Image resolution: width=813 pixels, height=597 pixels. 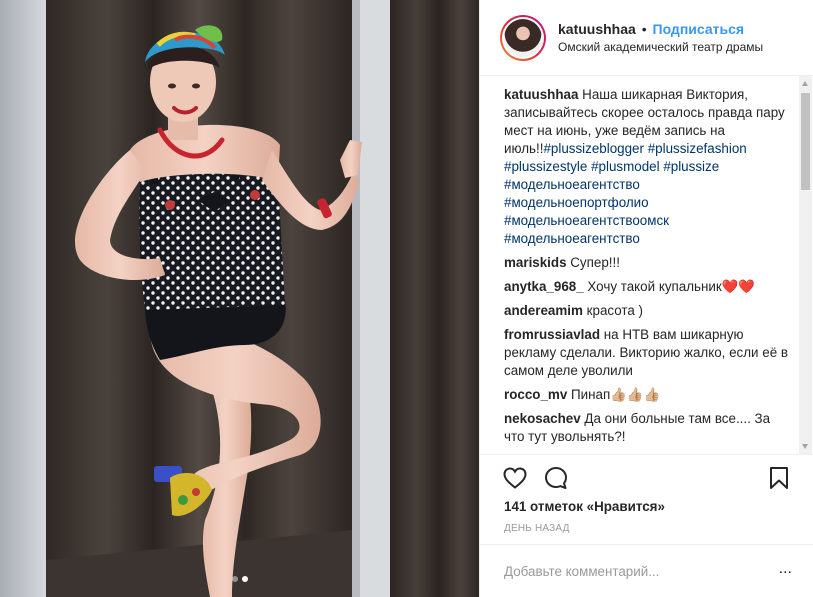 What do you see at coordinates (634, 571) in the screenshot?
I see `comment-input` at bounding box center [634, 571].